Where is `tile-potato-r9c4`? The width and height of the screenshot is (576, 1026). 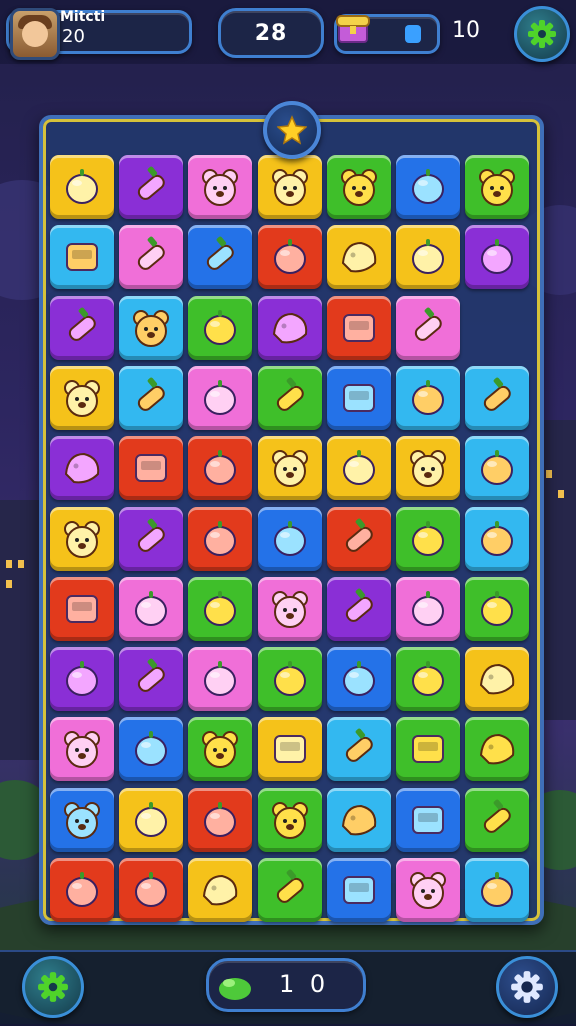 tile-potato-r9c4 is located at coordinates (358, 819).